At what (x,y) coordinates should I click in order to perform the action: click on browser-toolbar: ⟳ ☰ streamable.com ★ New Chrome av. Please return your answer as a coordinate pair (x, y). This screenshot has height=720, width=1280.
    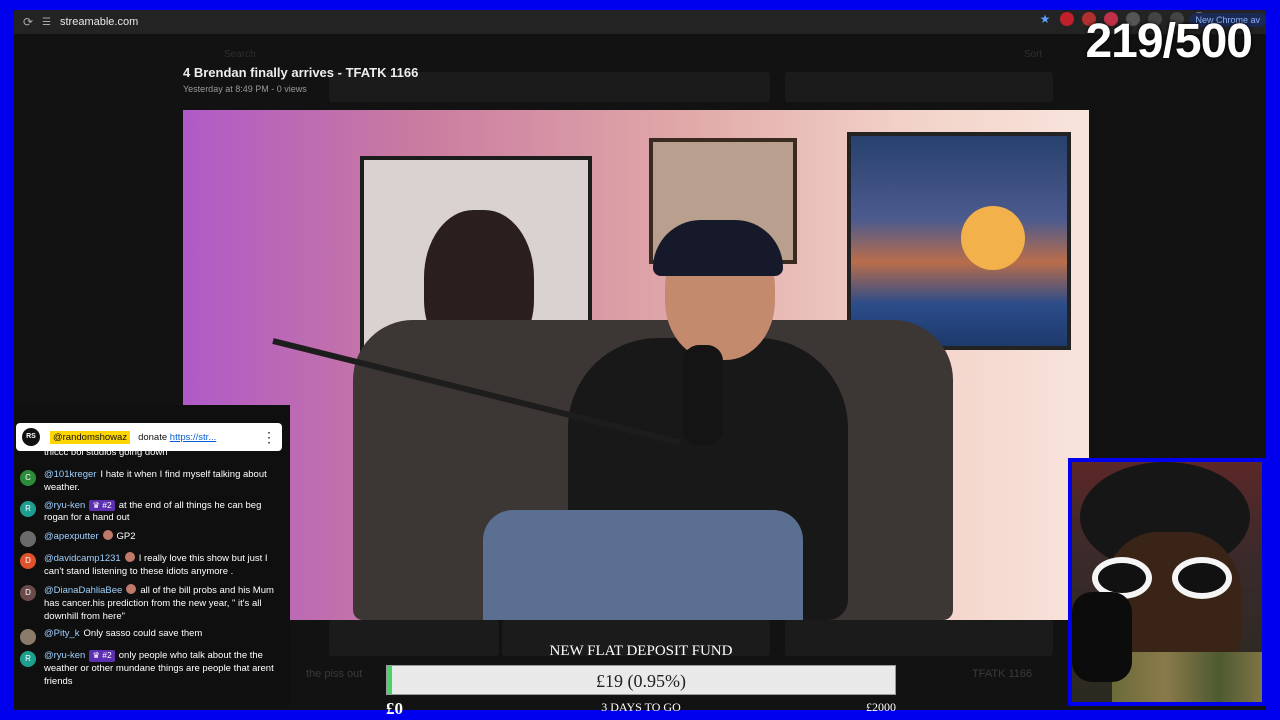
    Looking at the image, I should click on (640, 22).